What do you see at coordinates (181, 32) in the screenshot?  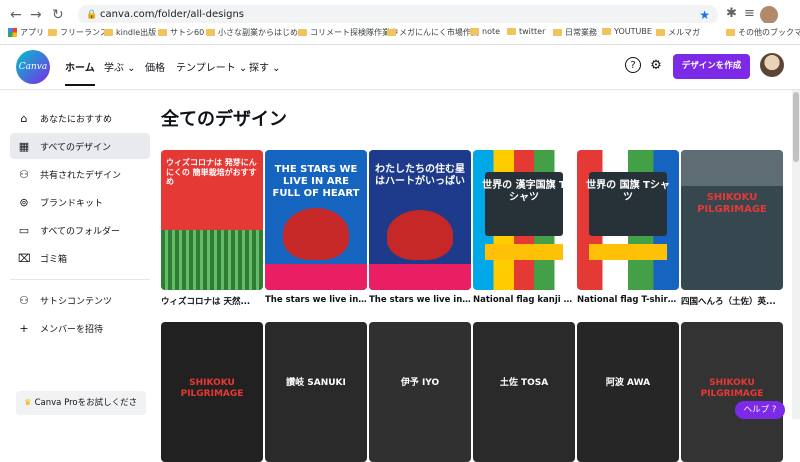 I see `bookmark-item: サトシ60` at bounding box center [181, 32].